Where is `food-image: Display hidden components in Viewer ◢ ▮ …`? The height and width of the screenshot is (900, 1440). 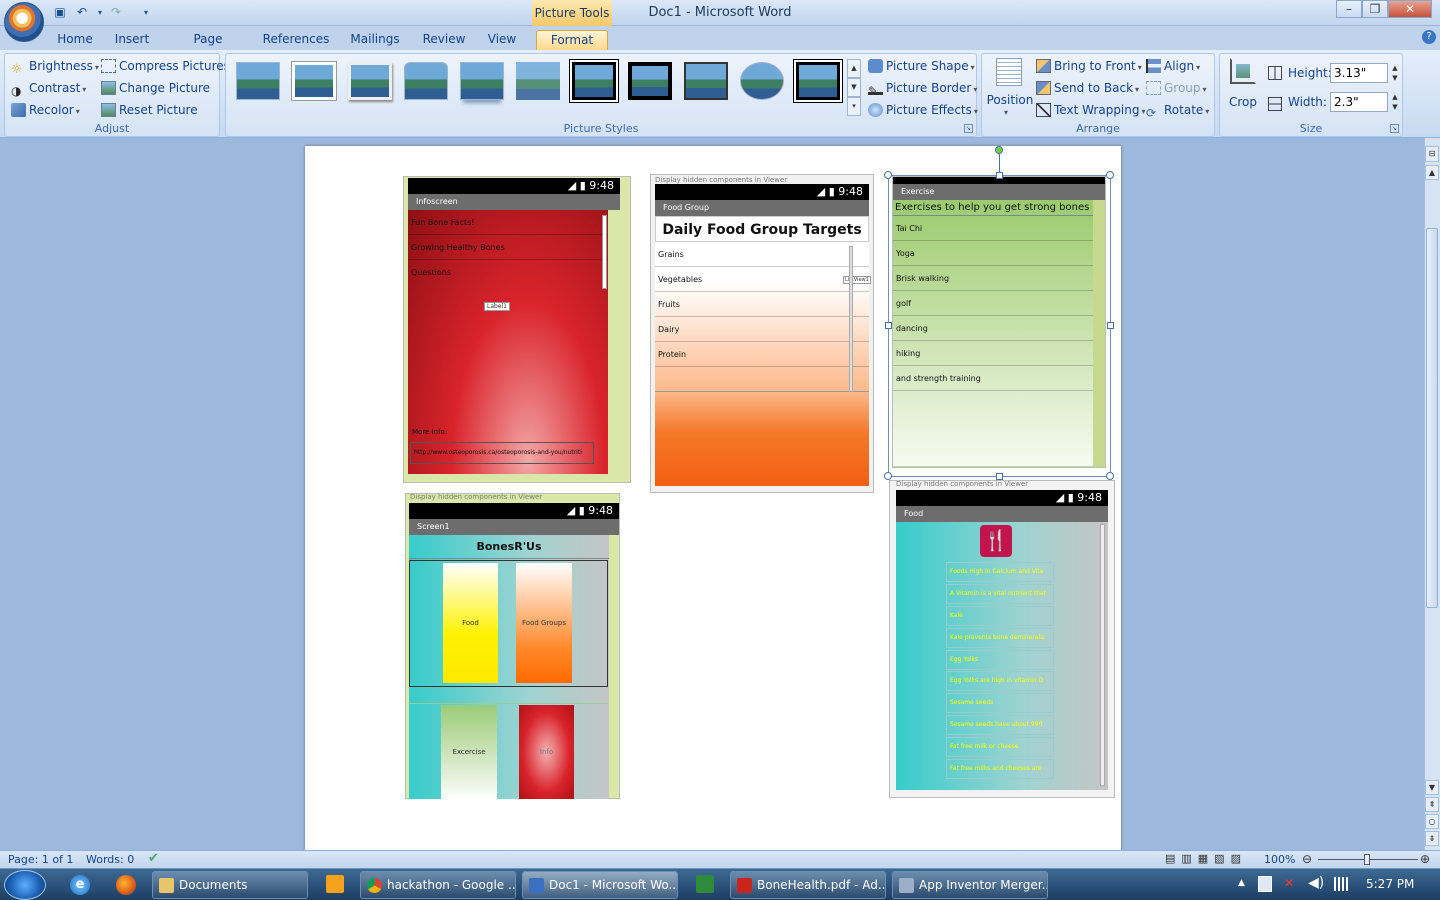 food-image: Display hidden components in Viewer ◢ ▮ … is located at coordinates (1002, 639).